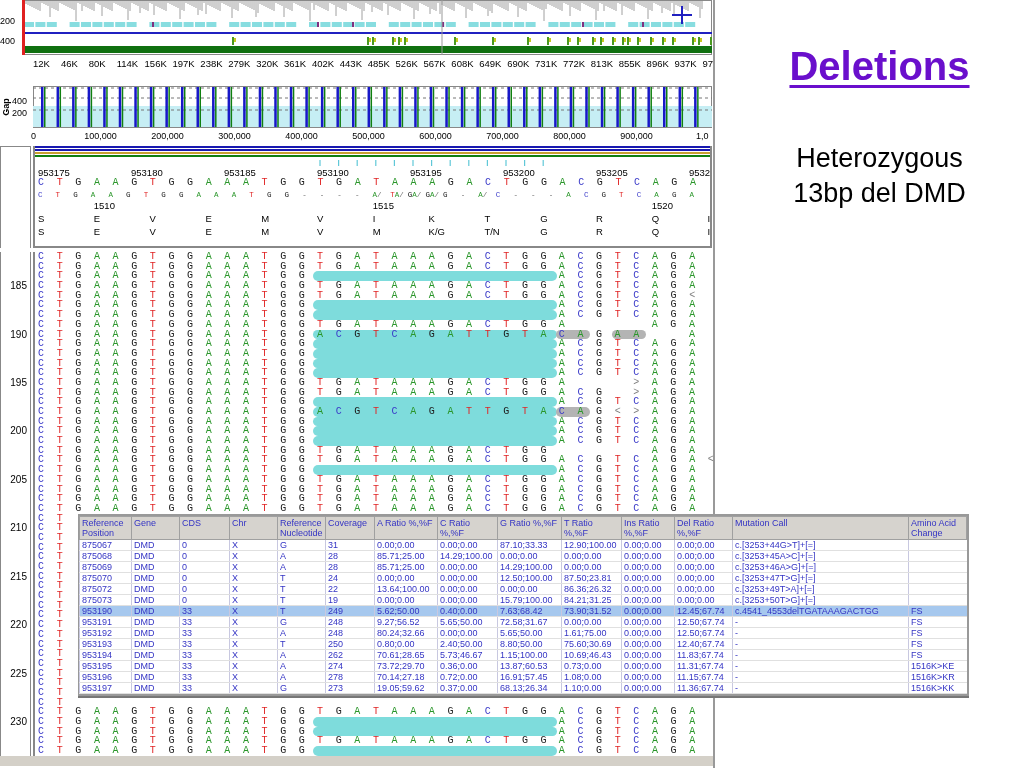 The image size is (1024, 768). I want to click on table-cell: 5.62;50.00, so click(406, 611).